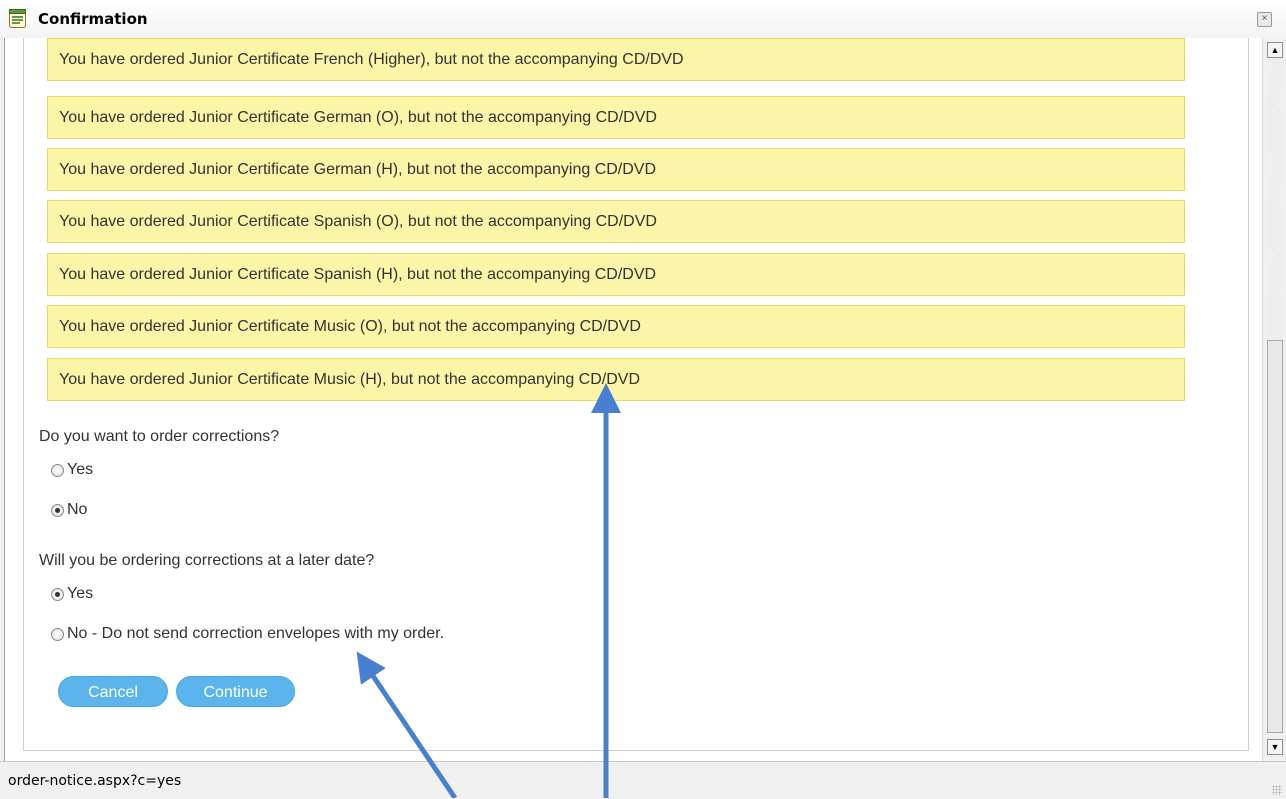 This screenshot has height=799, width=1286. What do you see at coordinates (1275, 747) in the screenshot?
I see `scroll-down-icon: ▼` at bounding box center [1275, 747].